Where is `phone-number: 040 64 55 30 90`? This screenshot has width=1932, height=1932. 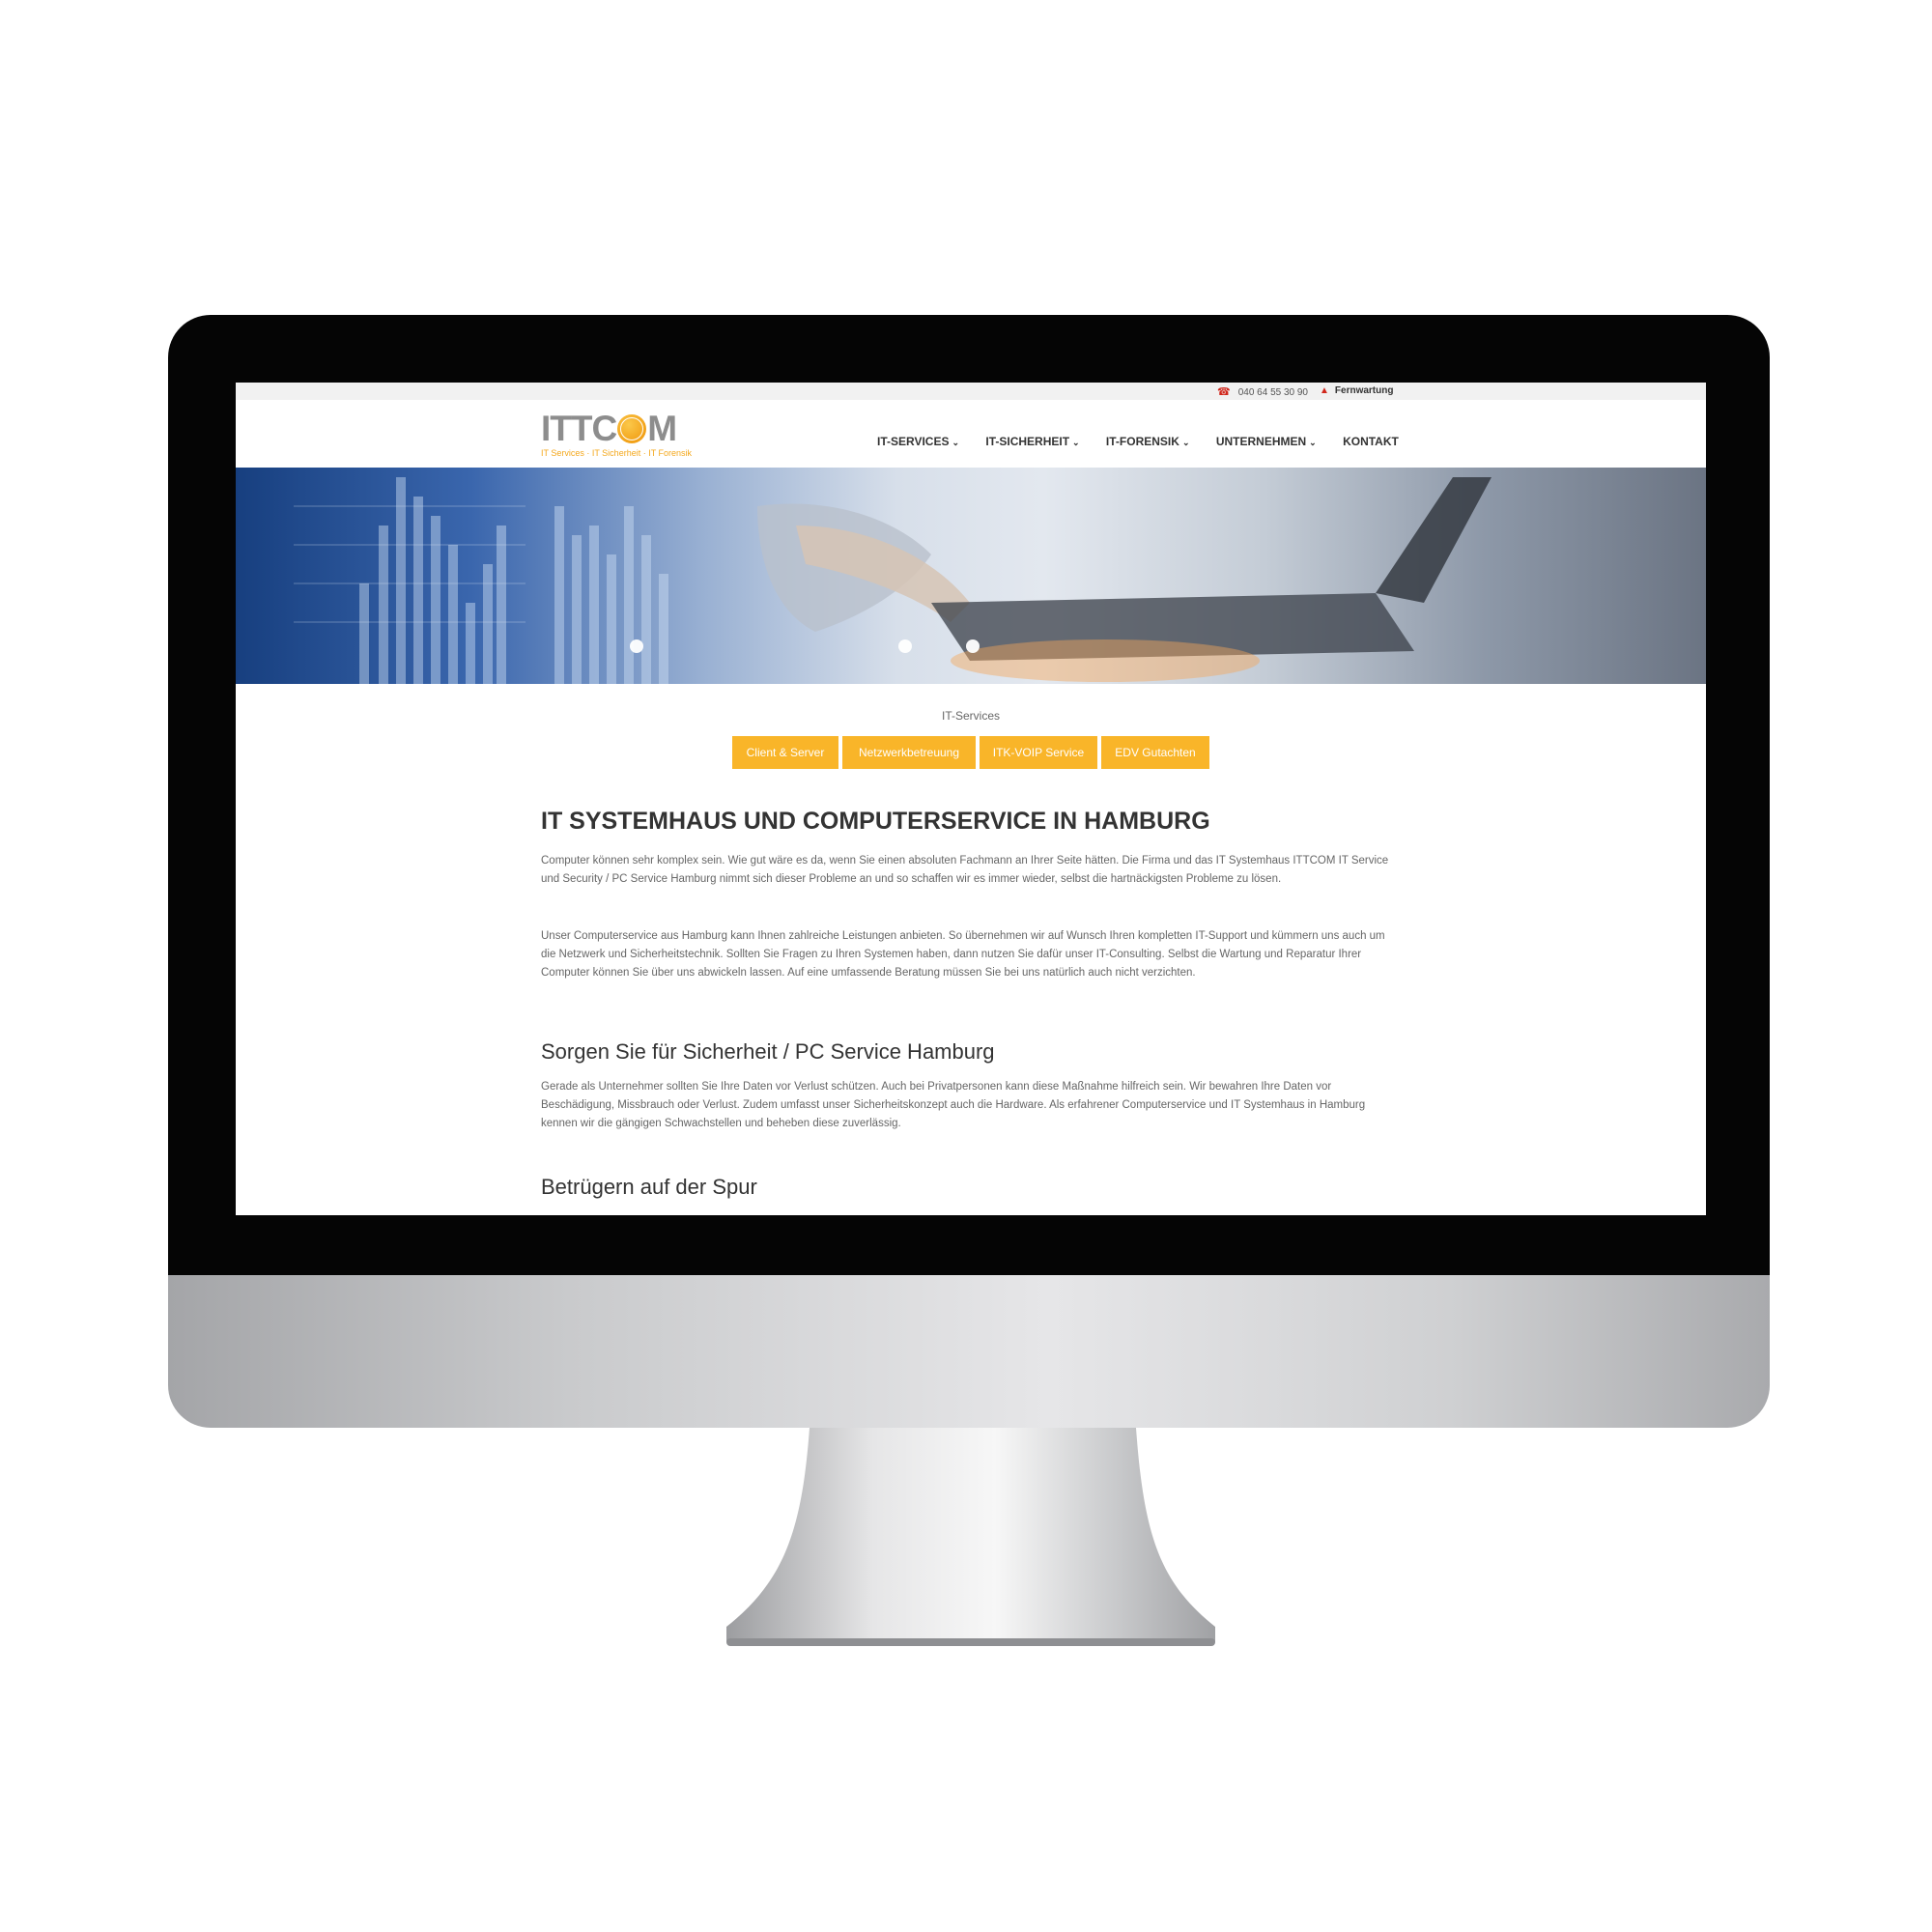 phone-number: 040 64 55 30 90 is located at coordinates (1272, 392).